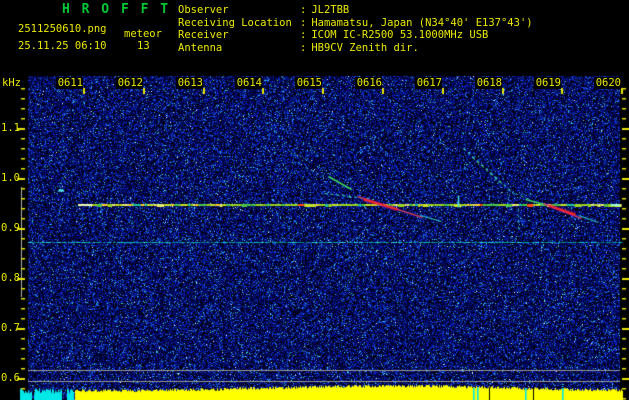  Describe the element at coordinates (143, 46) in the screenshot. I see `echo-count: 13` at that location.